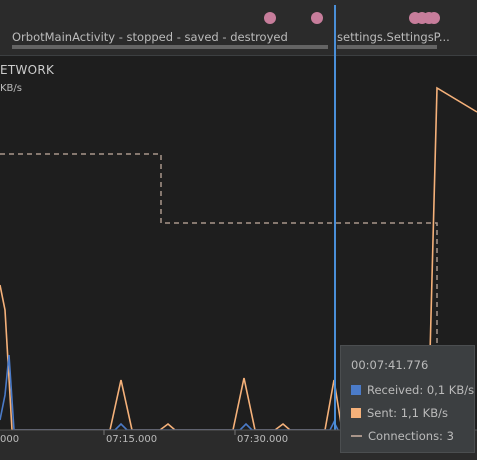 The image size is (477, 460). What do you see at coordinates (263, 439) in the screenshot?
I see `tick-label: 07:30.000` at bounding box center [263, 439].